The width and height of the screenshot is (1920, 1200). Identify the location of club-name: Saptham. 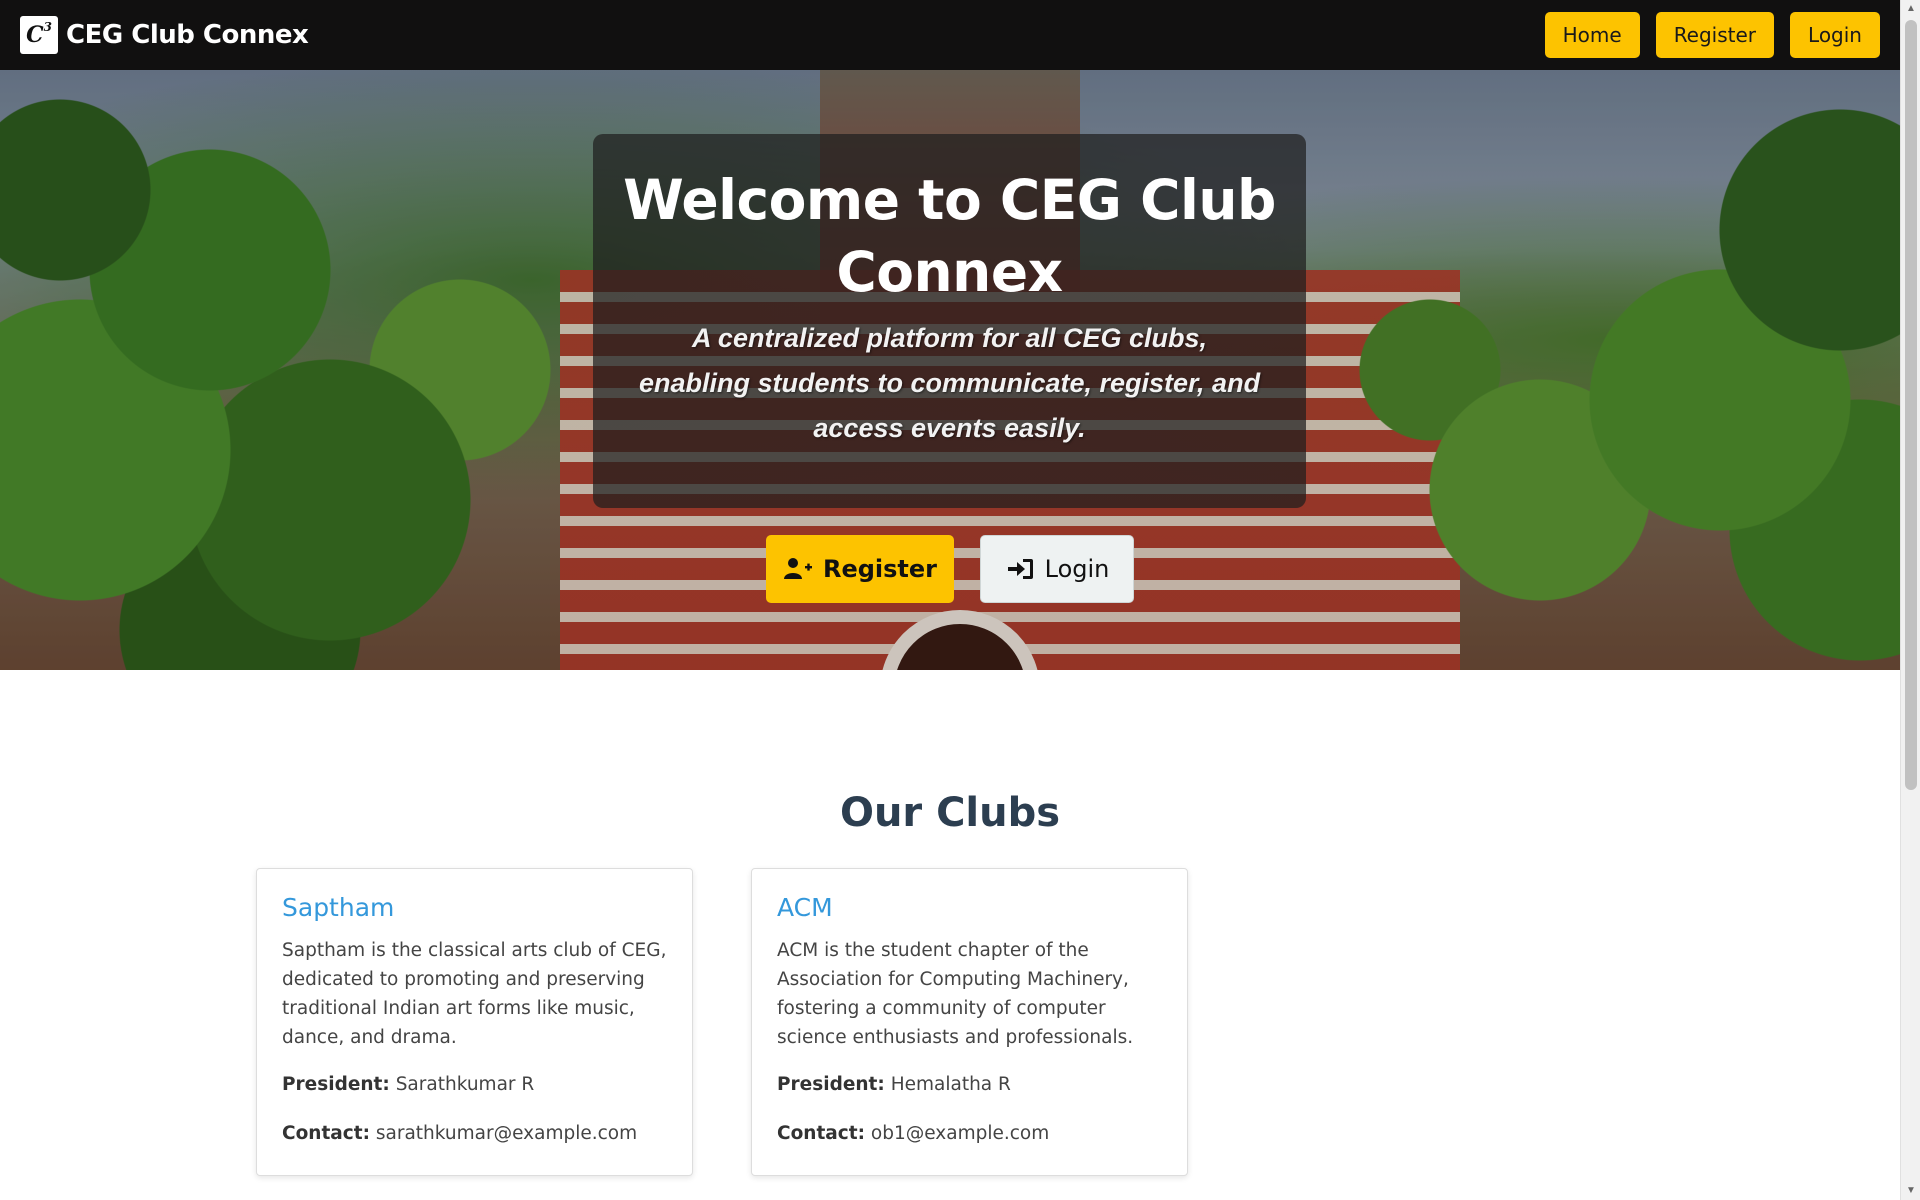
(474, 907).